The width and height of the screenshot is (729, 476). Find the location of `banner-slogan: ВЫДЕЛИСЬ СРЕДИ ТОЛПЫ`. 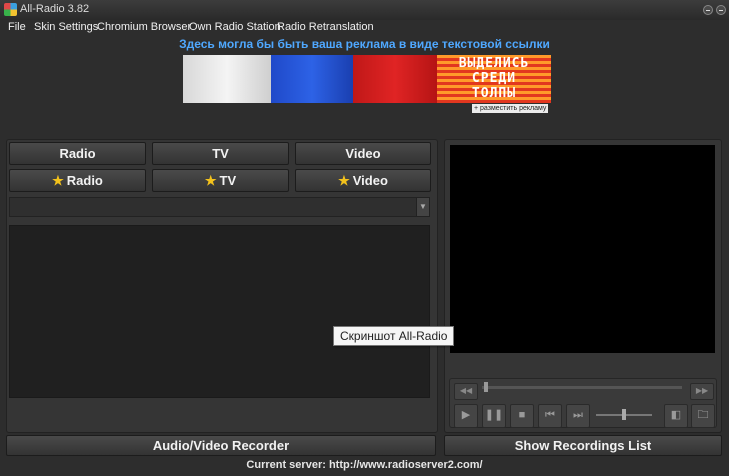

banner-slogan: ВЫДЕЛИСЬ СРЕДИ ТОЛПЫ is located at coordinates (494, 79).